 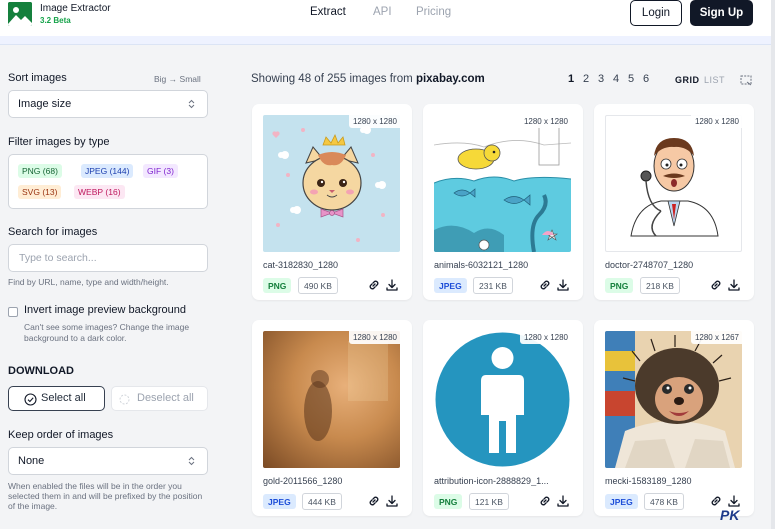 What do you see at coordinates (108, 461) in the screenshot?
I see `keep-order-select: None` at bounding box center [108, 461].